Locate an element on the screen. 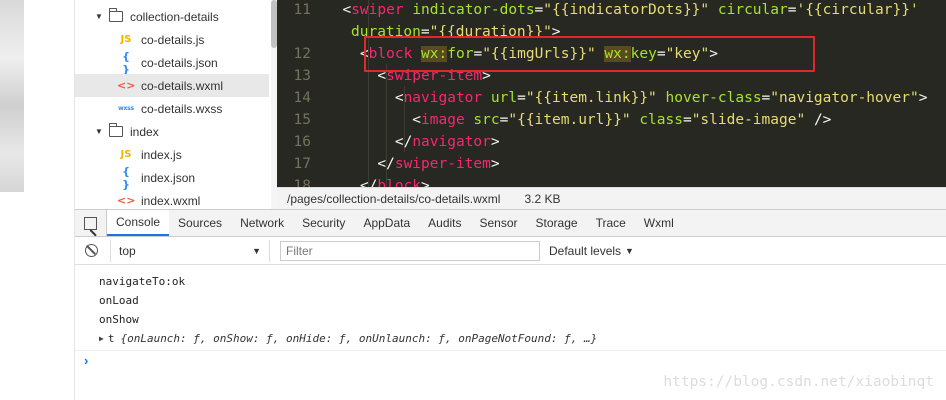 This screenshot has height=400, width=946. code-line-17: 17 </swiper-item> is located at coordinates (396, 164).